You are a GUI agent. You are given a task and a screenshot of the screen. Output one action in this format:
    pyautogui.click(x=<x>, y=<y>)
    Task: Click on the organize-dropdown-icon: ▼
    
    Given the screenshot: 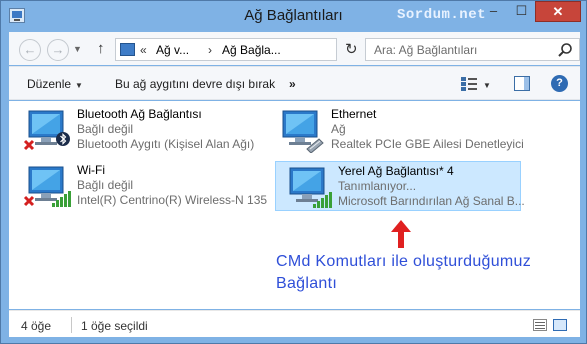 What is the action you would take?
    pyautogui.click(x=79, y=85)
    